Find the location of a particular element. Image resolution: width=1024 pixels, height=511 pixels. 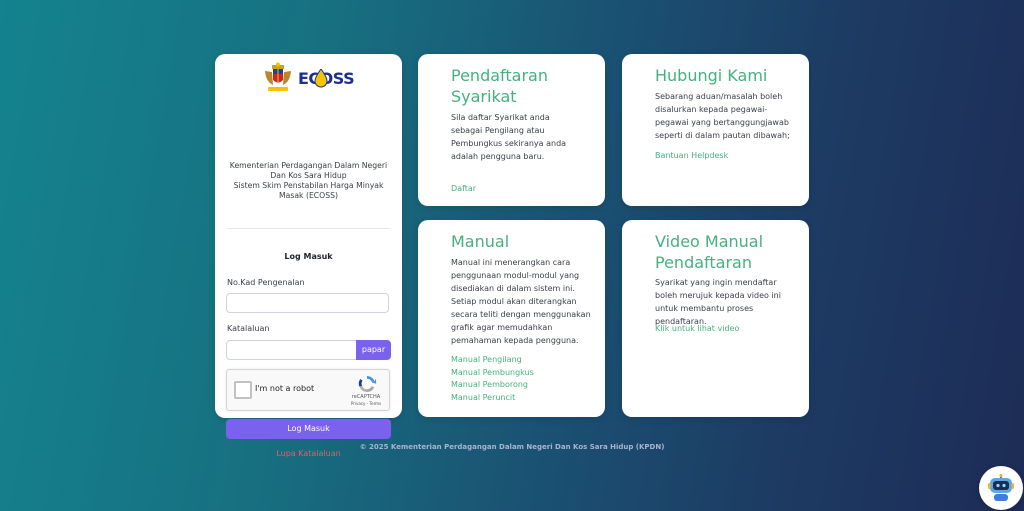

recaptcha-checkbox is located at coordinates (243, 390).